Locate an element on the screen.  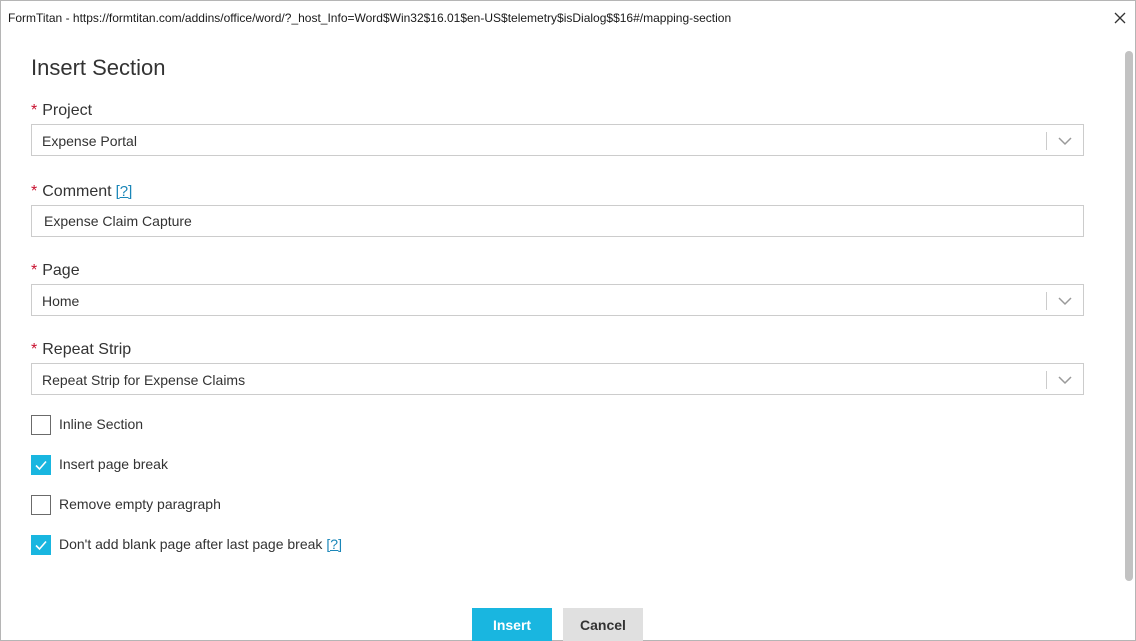
project-label: * Project is located at coordinates (61, 111).